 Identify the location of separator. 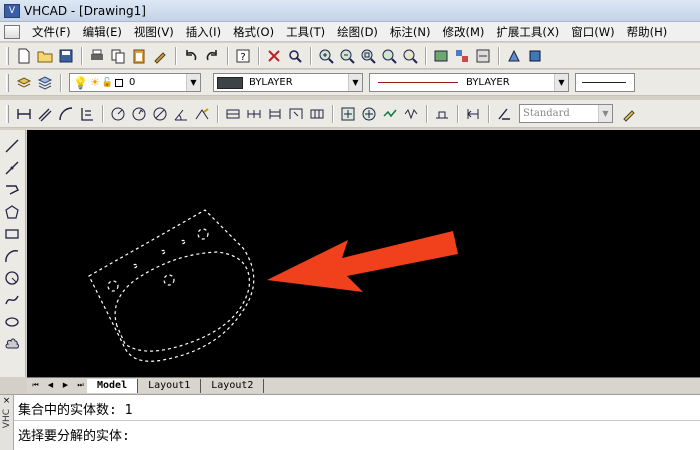
(499, 55).